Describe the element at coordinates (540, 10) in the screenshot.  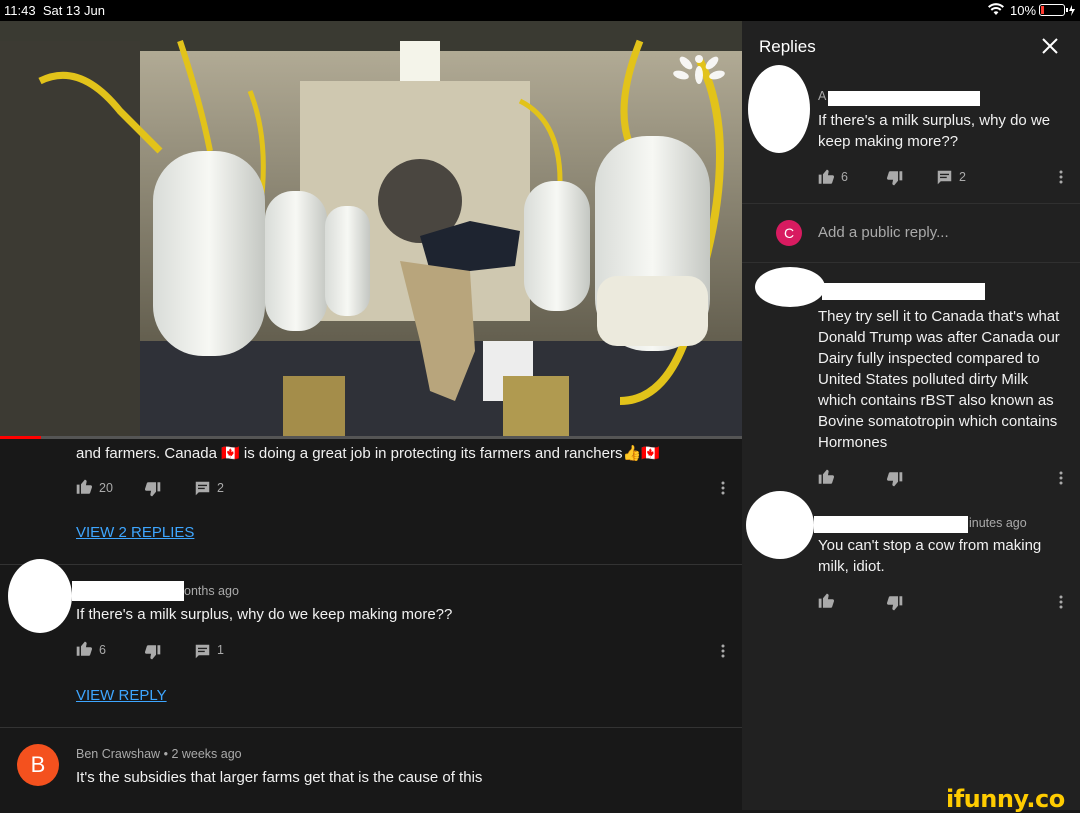
I see `status-bar: 11:43 Sat 13 Jun 10%` at that location.